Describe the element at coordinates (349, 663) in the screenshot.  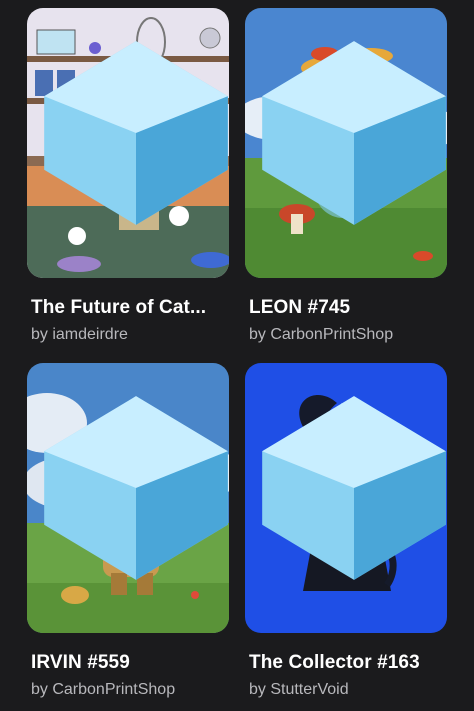
I see `nft-title: The Collector #163` at that location.